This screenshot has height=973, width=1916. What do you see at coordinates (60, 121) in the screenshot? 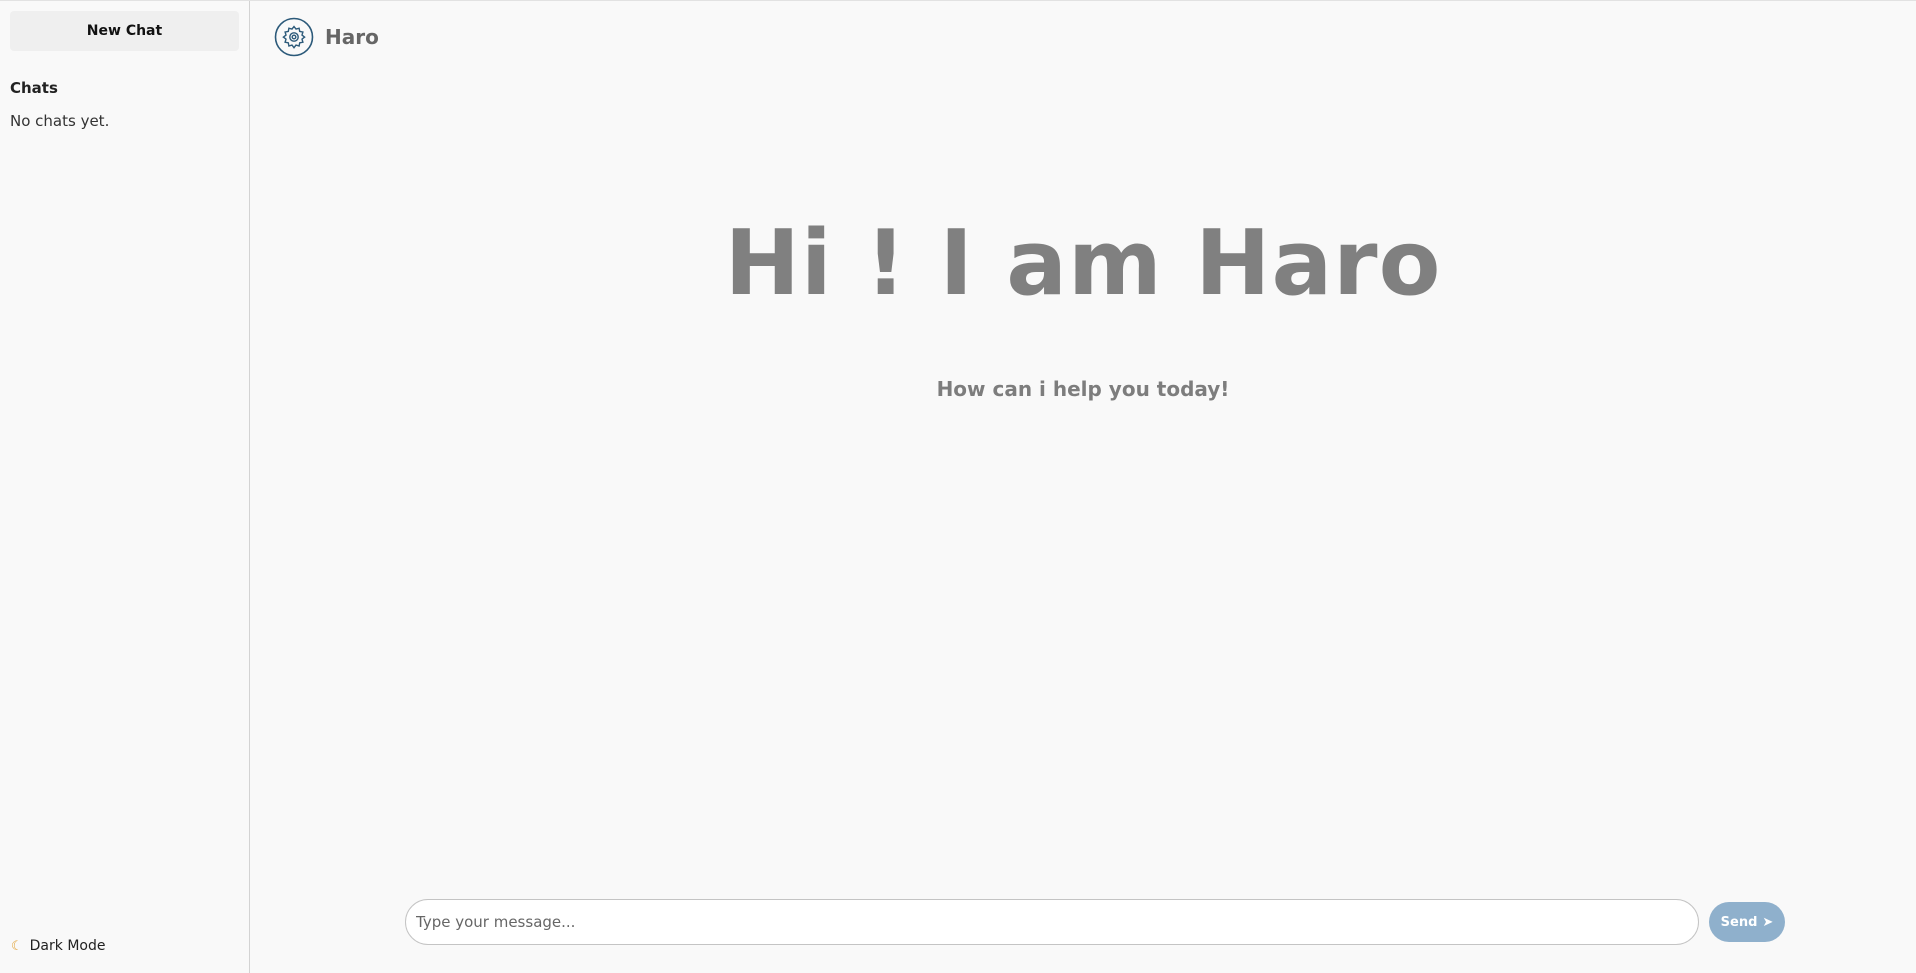
I see `empty-chats-text: No chats yet.` at bounding box center [60, 121].